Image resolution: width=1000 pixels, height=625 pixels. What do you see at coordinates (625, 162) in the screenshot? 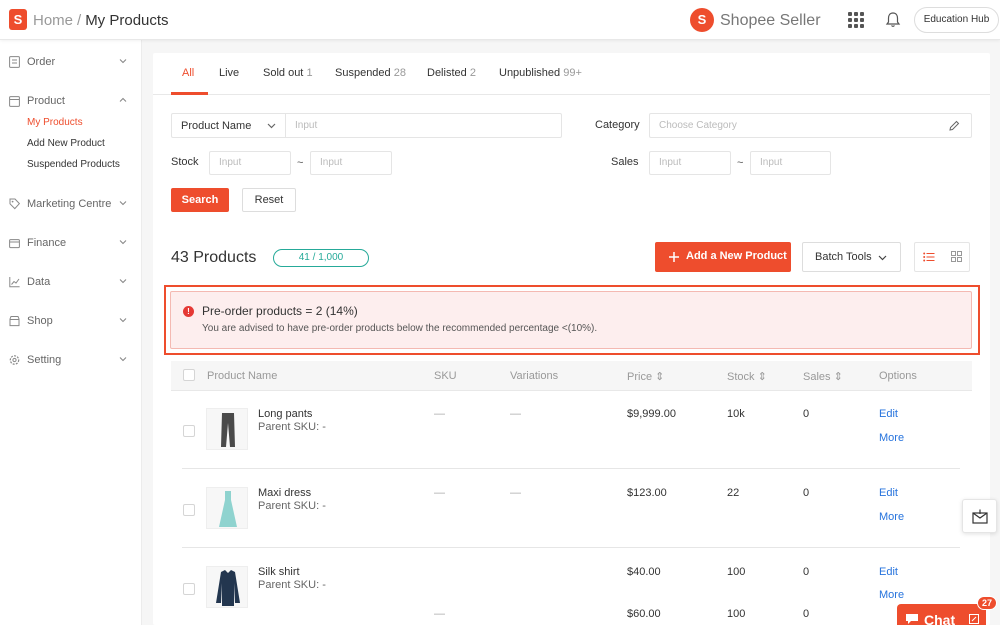
I see `sales-label: Sales` at bounding box center [625, 162].